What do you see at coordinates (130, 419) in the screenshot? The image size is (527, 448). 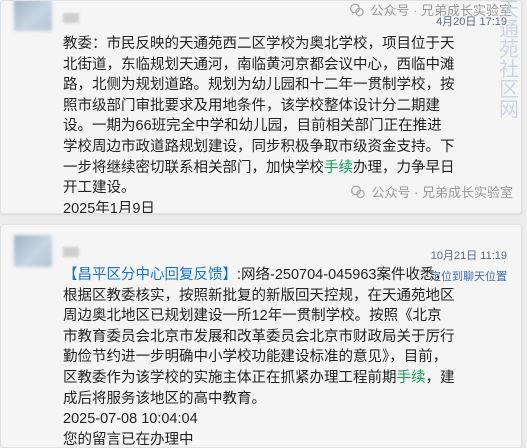 I see `reply-datetime: 2025-07-08 10:04:04` at bounding box center [130, 419].